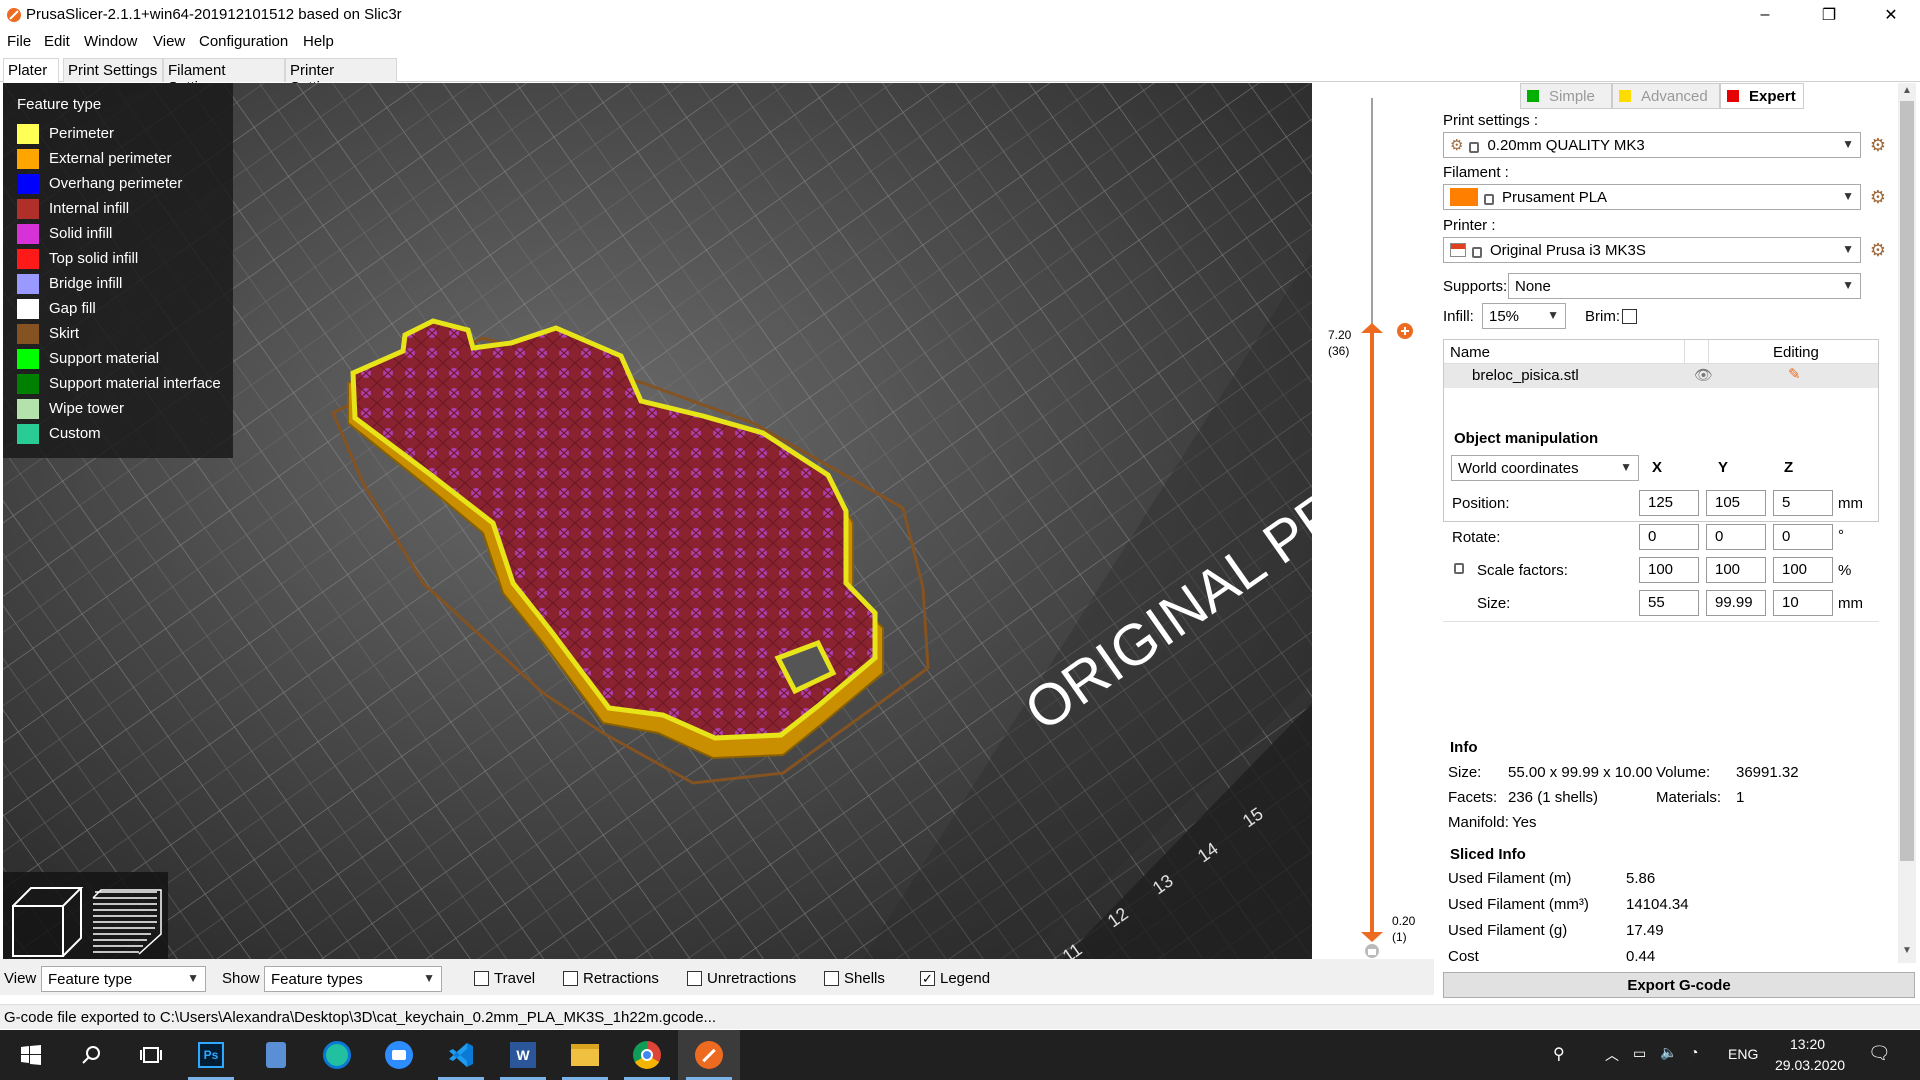 The image size is (1920, 1080). What do you see at coordinates (1476, 537) in the screenshot?
I see `rotate-label: Rotate:` at bounding box center [1476, 537].